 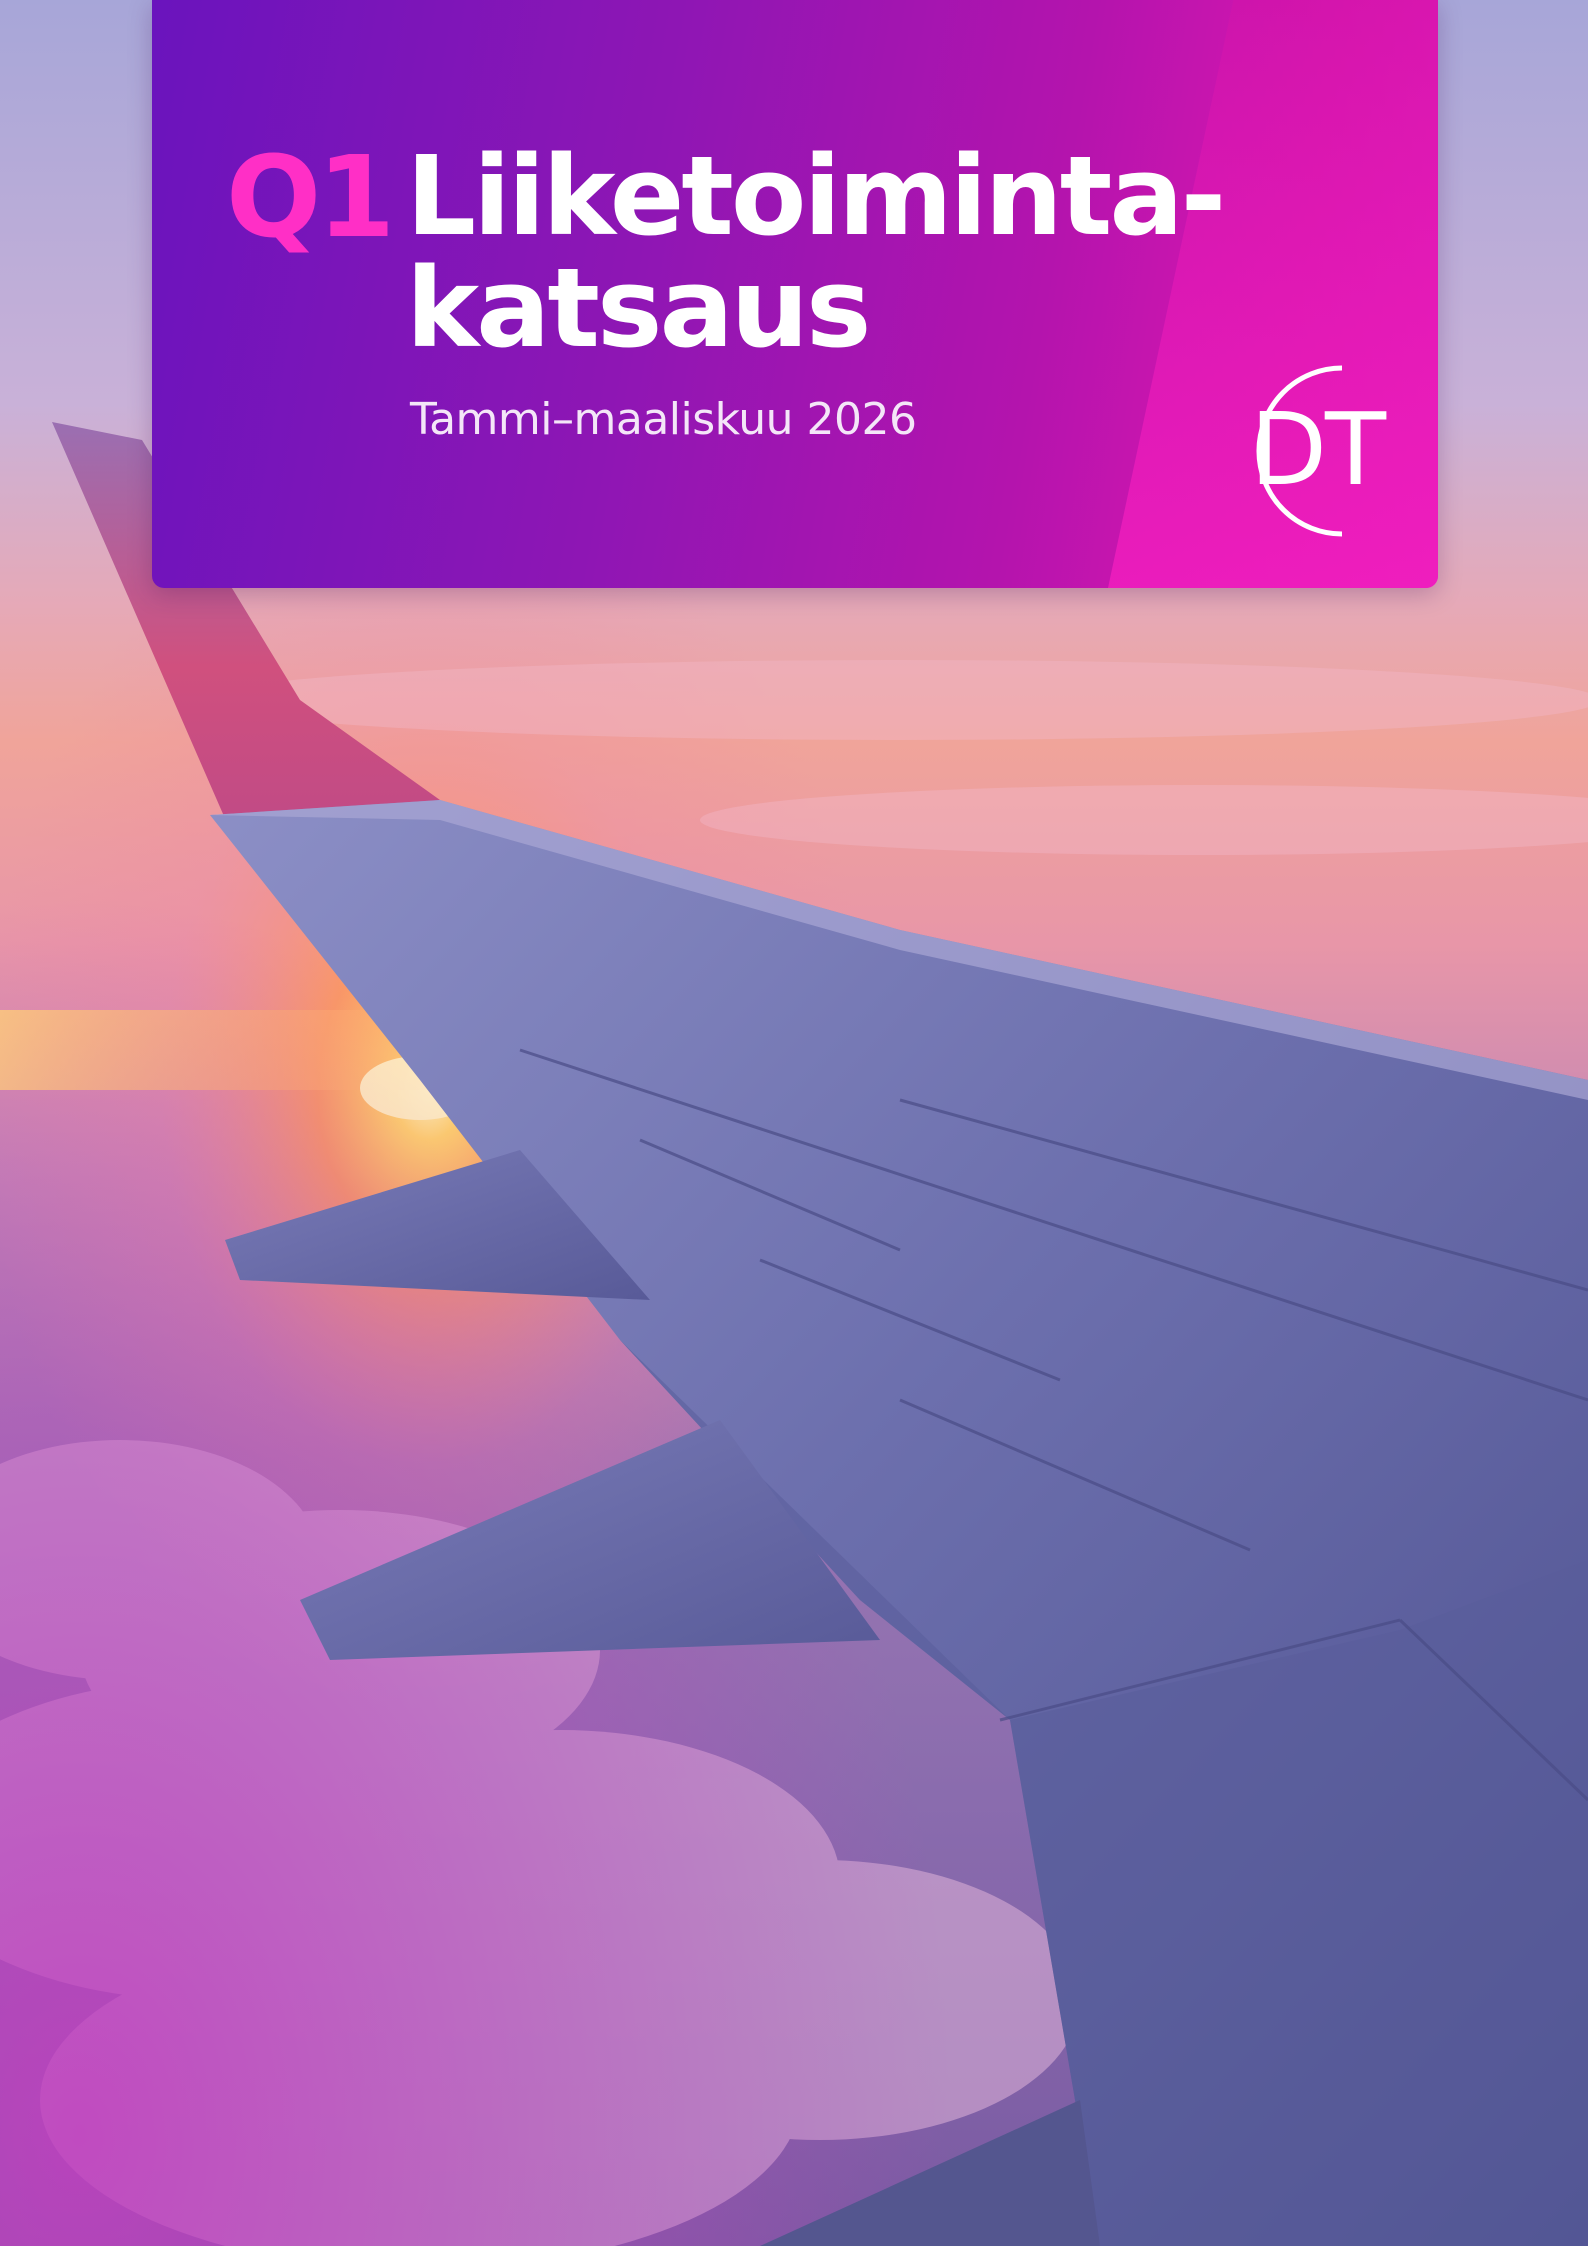 What do you see at coordinates (1318, 449) in the screenshot?
I see `logo-text: DT` at bounding box center [1318, 449].